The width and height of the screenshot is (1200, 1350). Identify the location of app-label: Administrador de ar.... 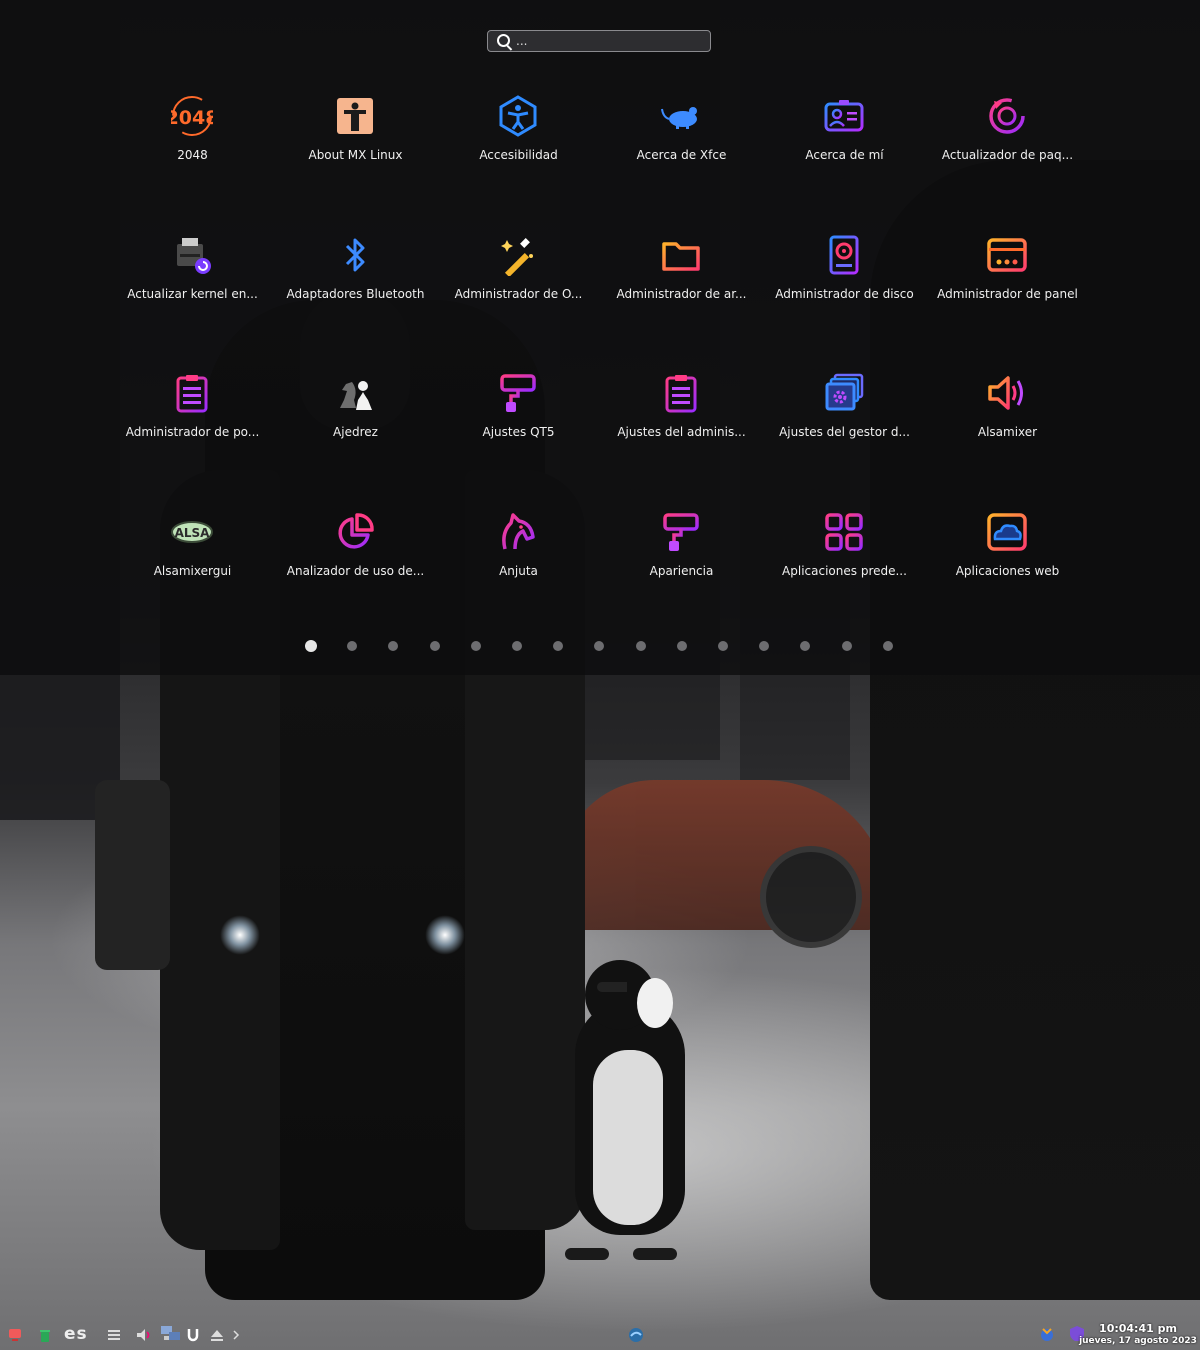
(681, 294).